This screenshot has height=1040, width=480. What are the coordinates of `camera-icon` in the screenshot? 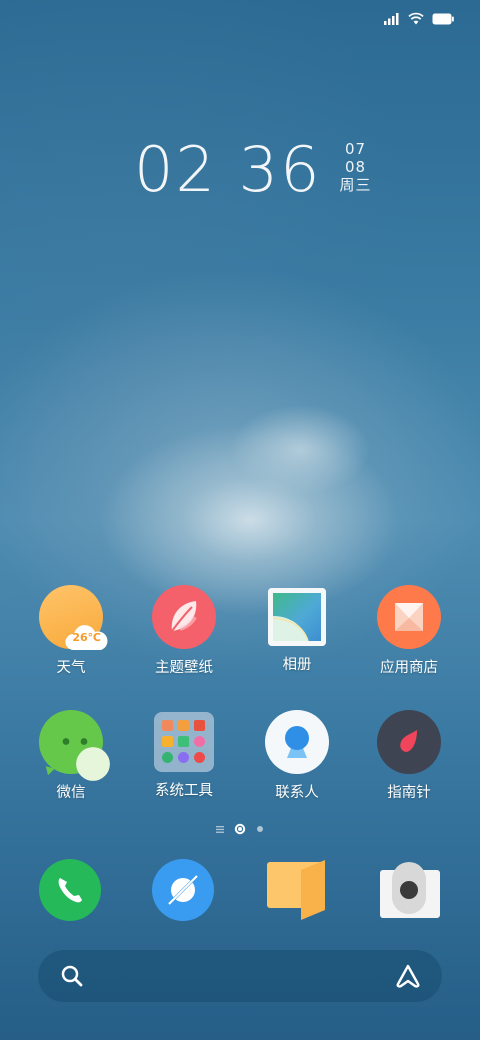 It's located at (410, 890).